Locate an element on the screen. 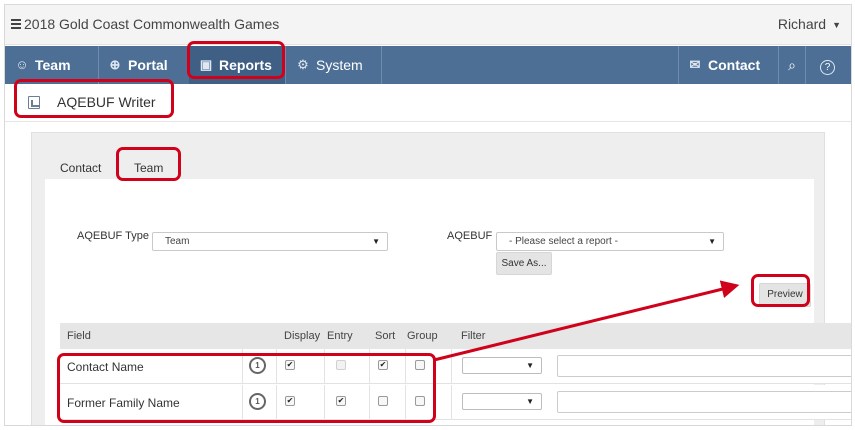 Image resolution: width=855 pixels, height=430 pixels. menu-icon is located at coordinates (16, 24).